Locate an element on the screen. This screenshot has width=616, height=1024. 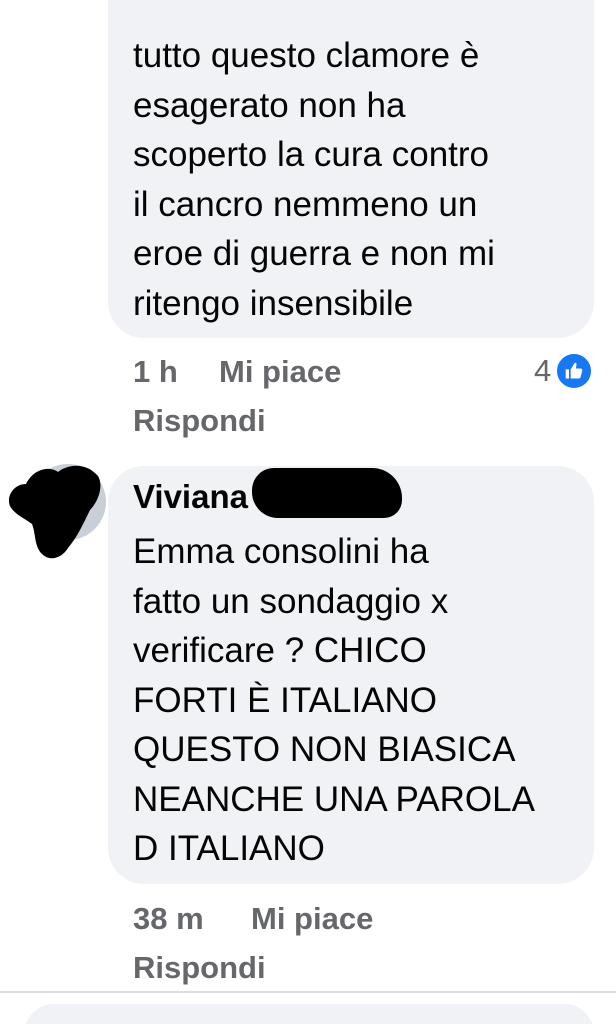
reaction-summary: 4 is located at coordinates (564, 371).